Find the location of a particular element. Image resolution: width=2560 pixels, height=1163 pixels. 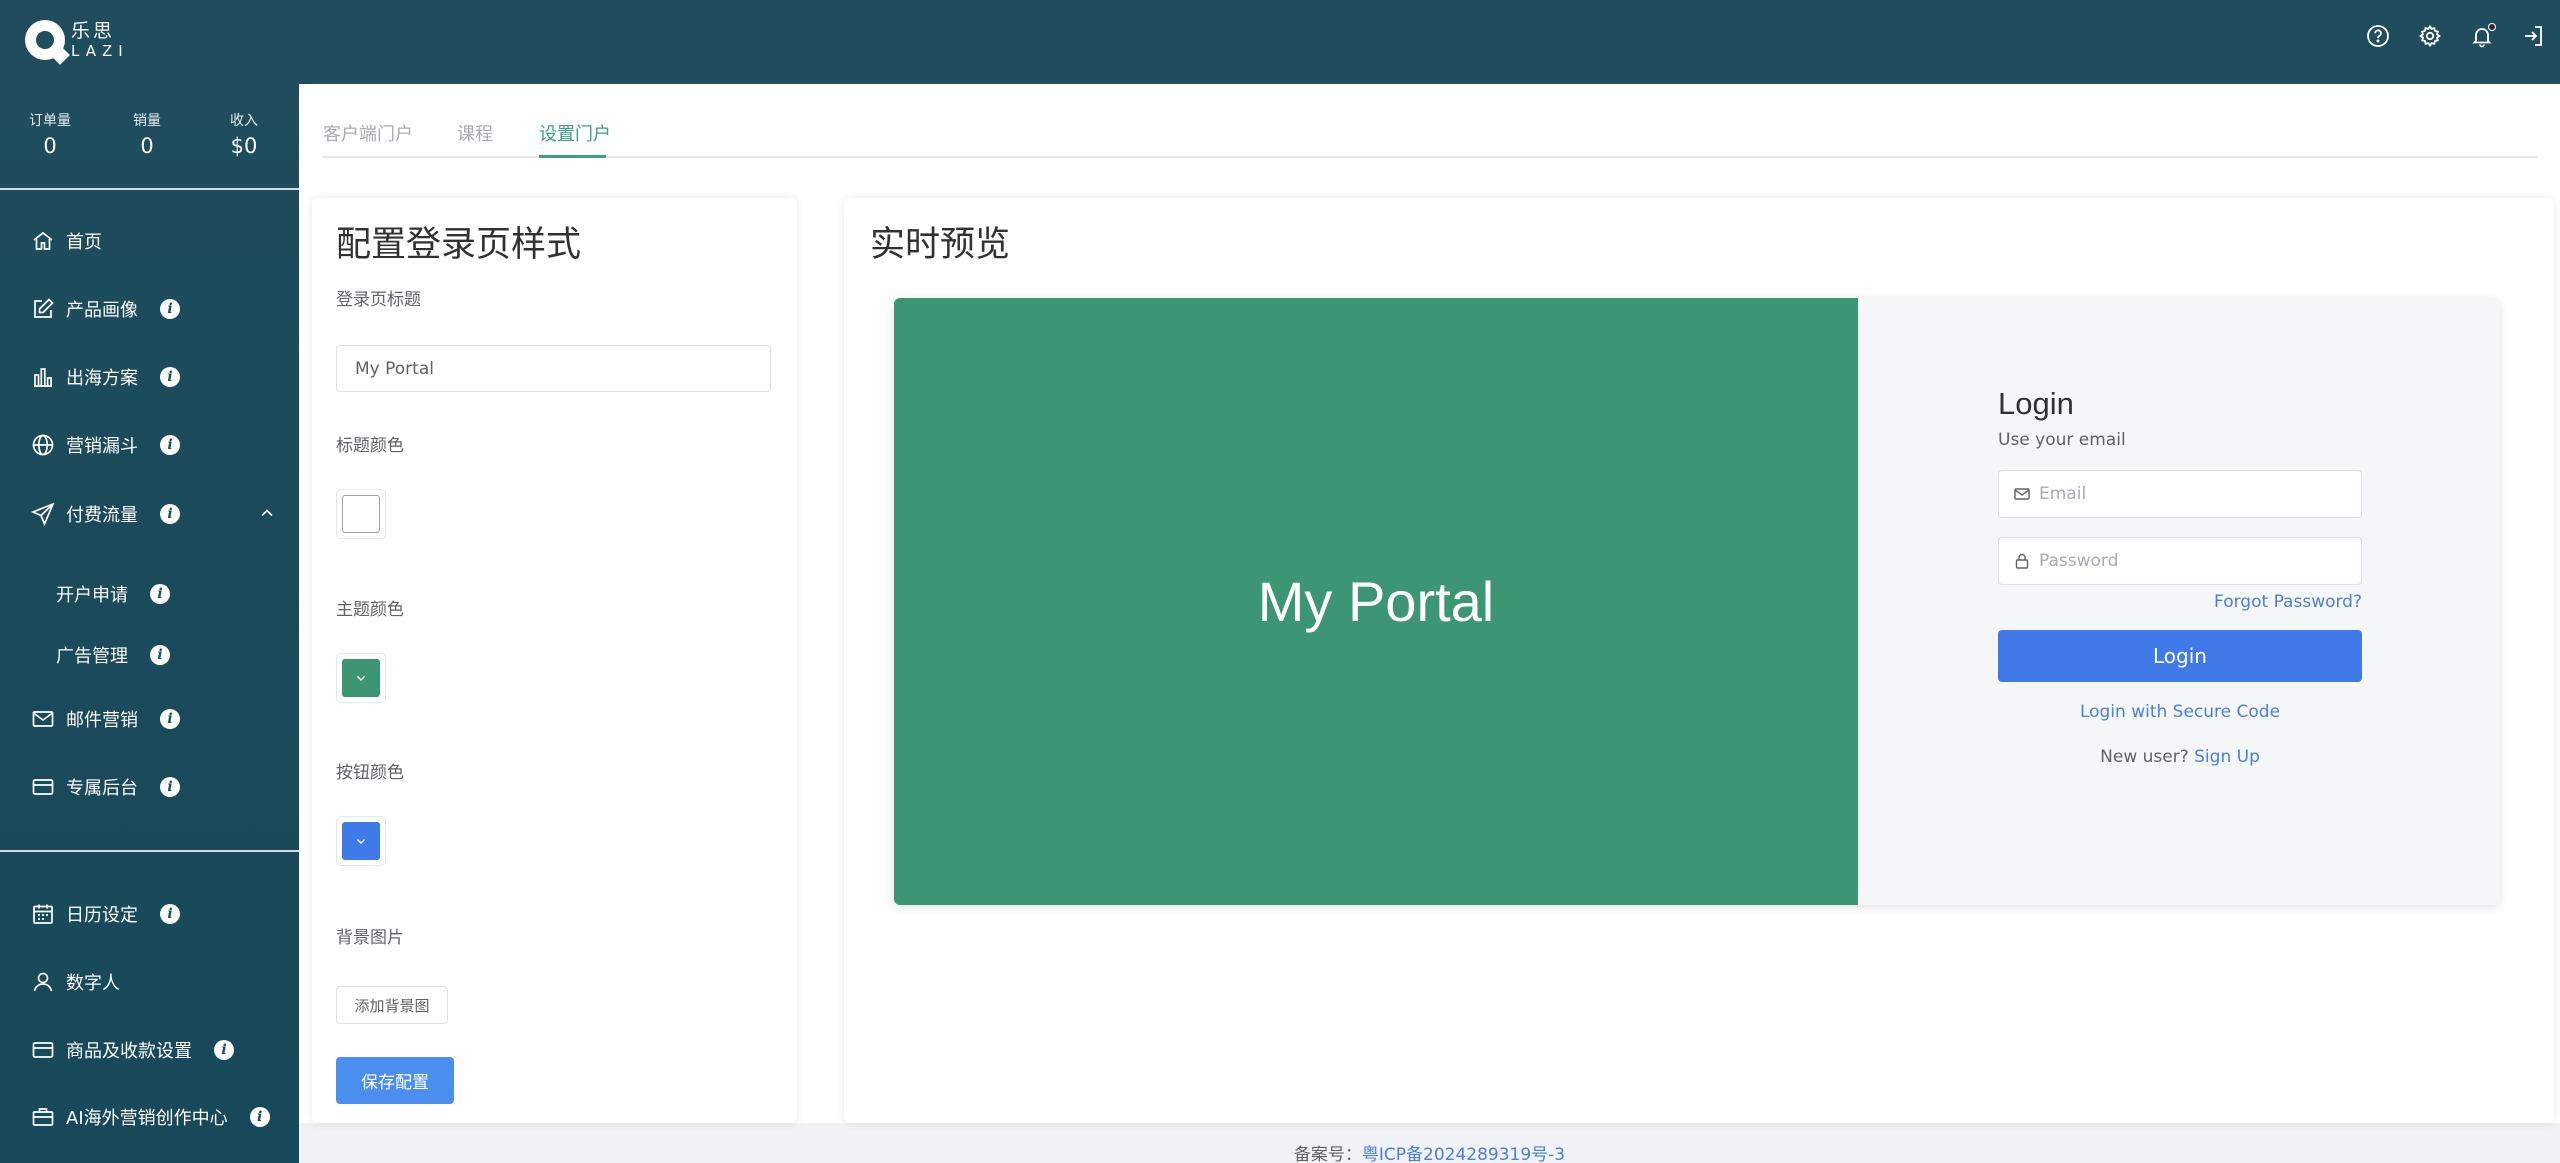

sidebar-item-label: 营销漏斗 is located at coordinates (102, 446).